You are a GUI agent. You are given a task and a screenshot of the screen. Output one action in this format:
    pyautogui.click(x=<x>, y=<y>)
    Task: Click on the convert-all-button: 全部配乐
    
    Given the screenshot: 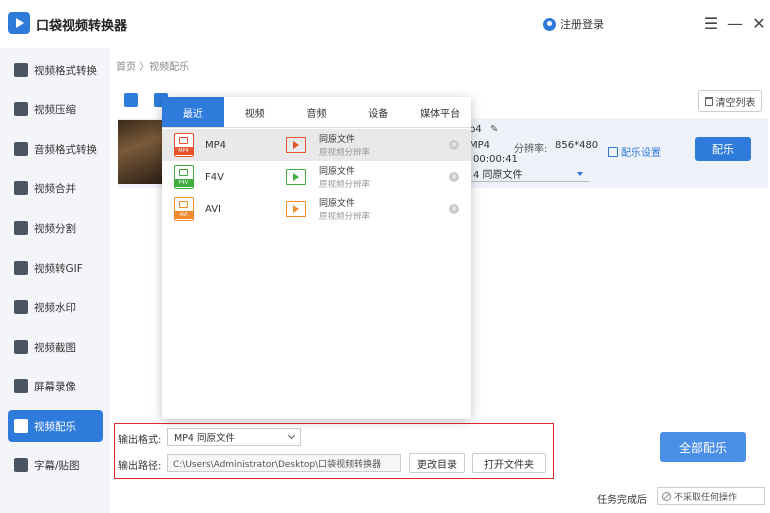 What is the action you would take?
    pyautogui.click(x=703, y=447)
    